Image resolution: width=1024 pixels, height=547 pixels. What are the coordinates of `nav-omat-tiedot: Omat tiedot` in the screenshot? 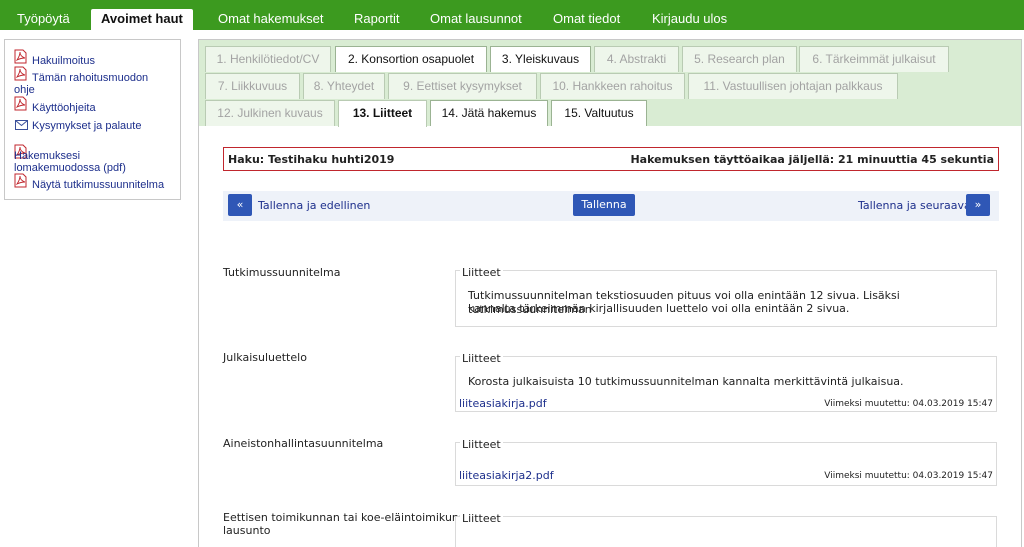 It's located at (586, 19).